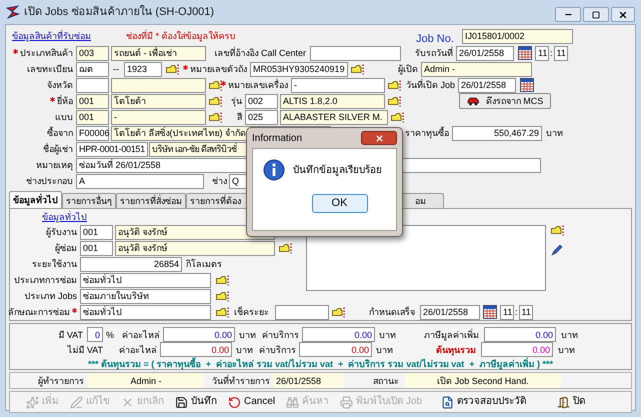 Image resolution: width=641 pixels, height=417 pixels. What do you see at coordinates (334, 117) in the screenshot?
I see `text-field: ALABASTER SILVER M.` at bounding box center [334, 117].